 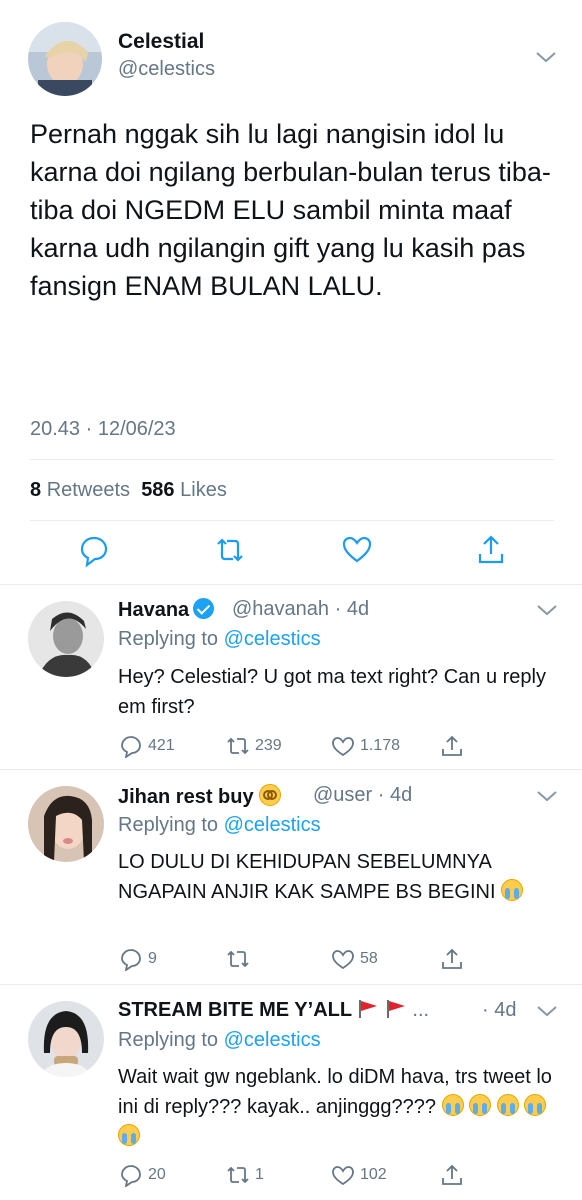 What do you see at coordinates (161, 42) in the screenshot?
I see `author-name: Celestial` at bounding box center [161, 42].